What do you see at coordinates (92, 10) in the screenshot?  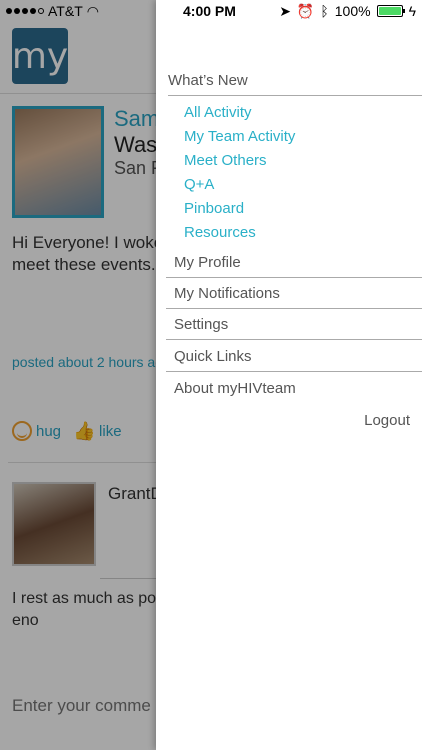 I see `wifi-icon: ◠` at bounding box center [92, 10].